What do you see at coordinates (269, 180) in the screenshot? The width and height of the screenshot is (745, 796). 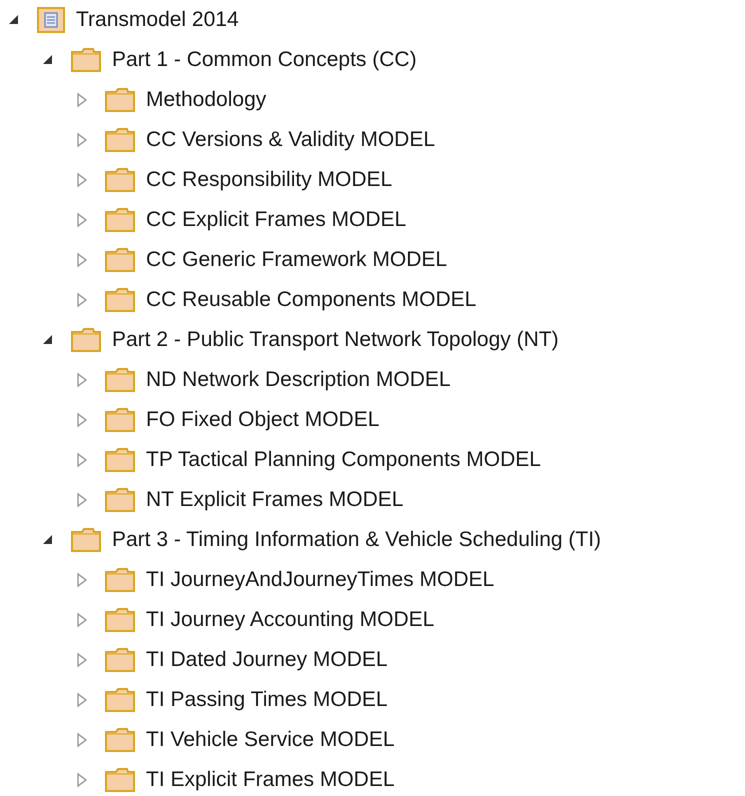 I see `tree-item-label: CC Responsibility MODEL` at bounding box center [269, 180].